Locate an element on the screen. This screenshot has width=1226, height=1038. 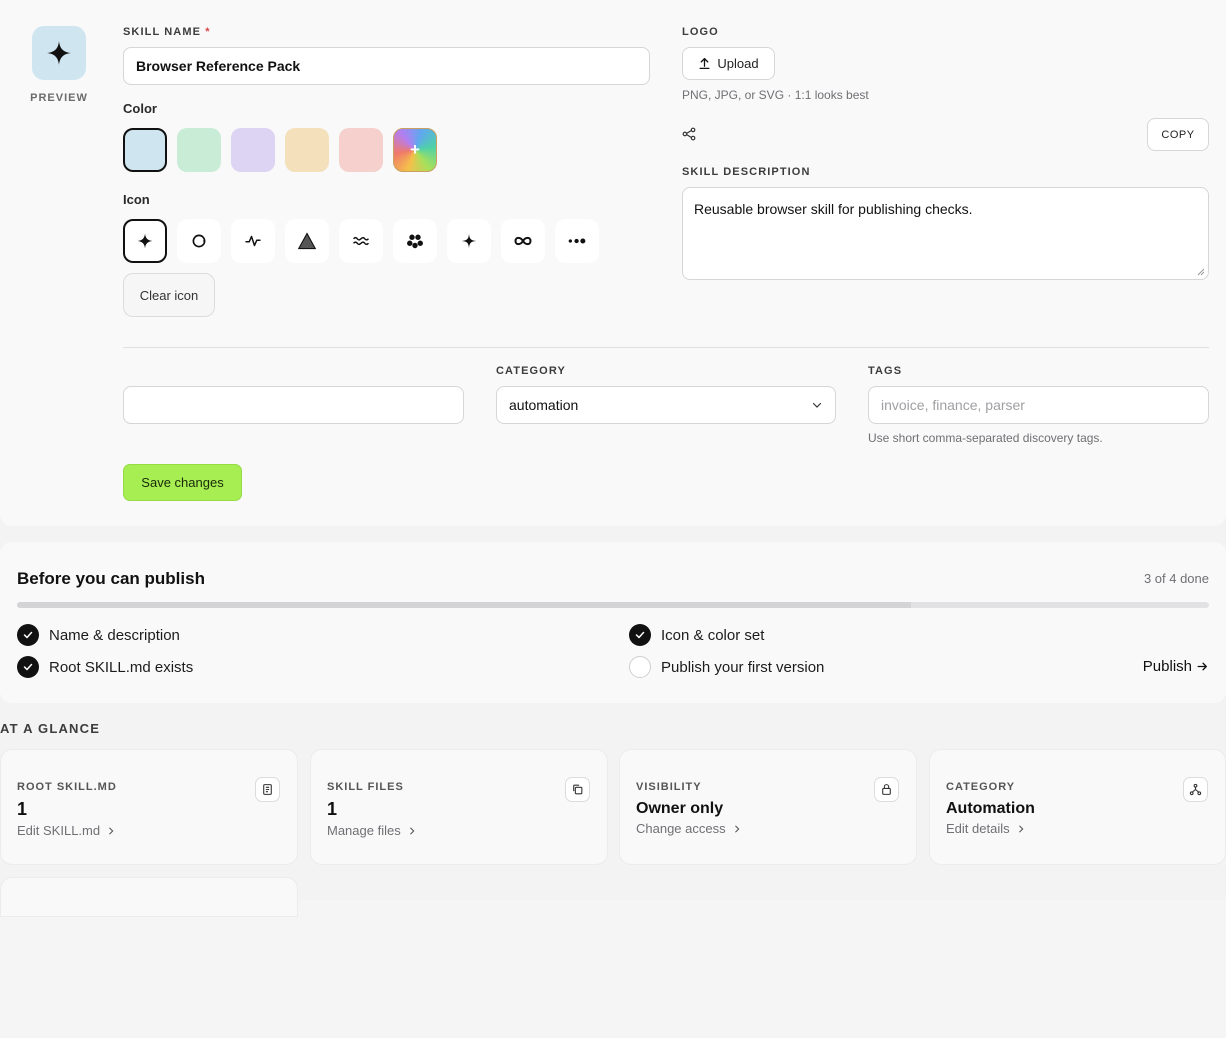
skill-name-label: SKILL NAME * is located at coordinates (167, 32).